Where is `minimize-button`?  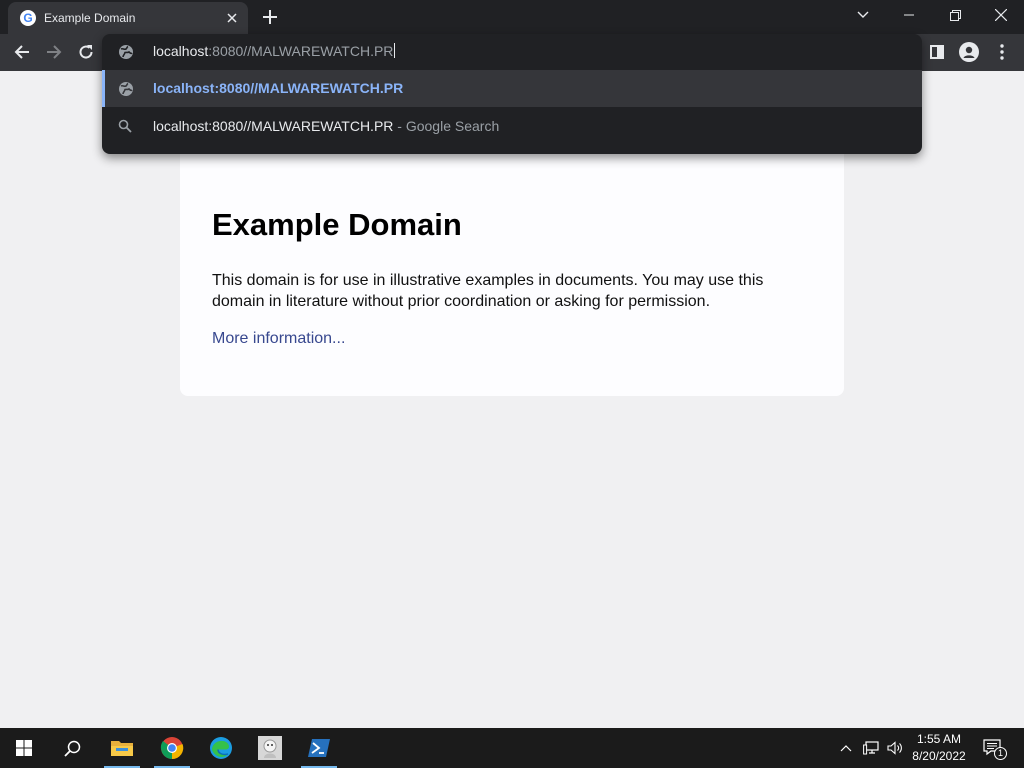
minimize-button is located at coordinates (909, 15).